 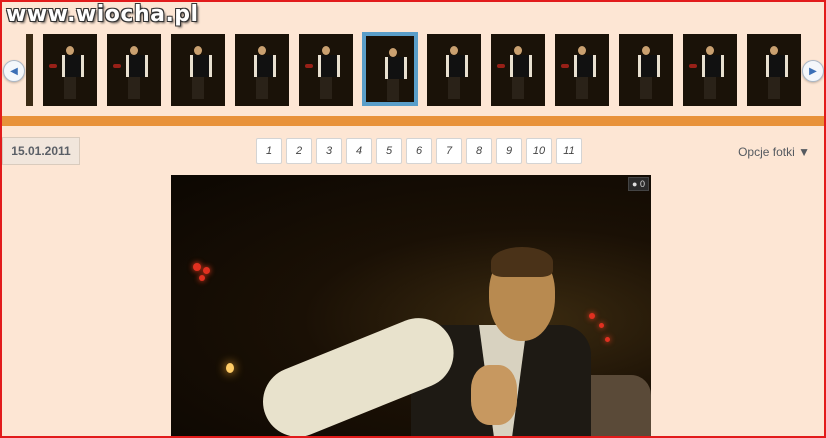 What do you see at coordinates (539, 151) in the screenshot?
I see `page-link: 10` at bounding box center [539, 151].